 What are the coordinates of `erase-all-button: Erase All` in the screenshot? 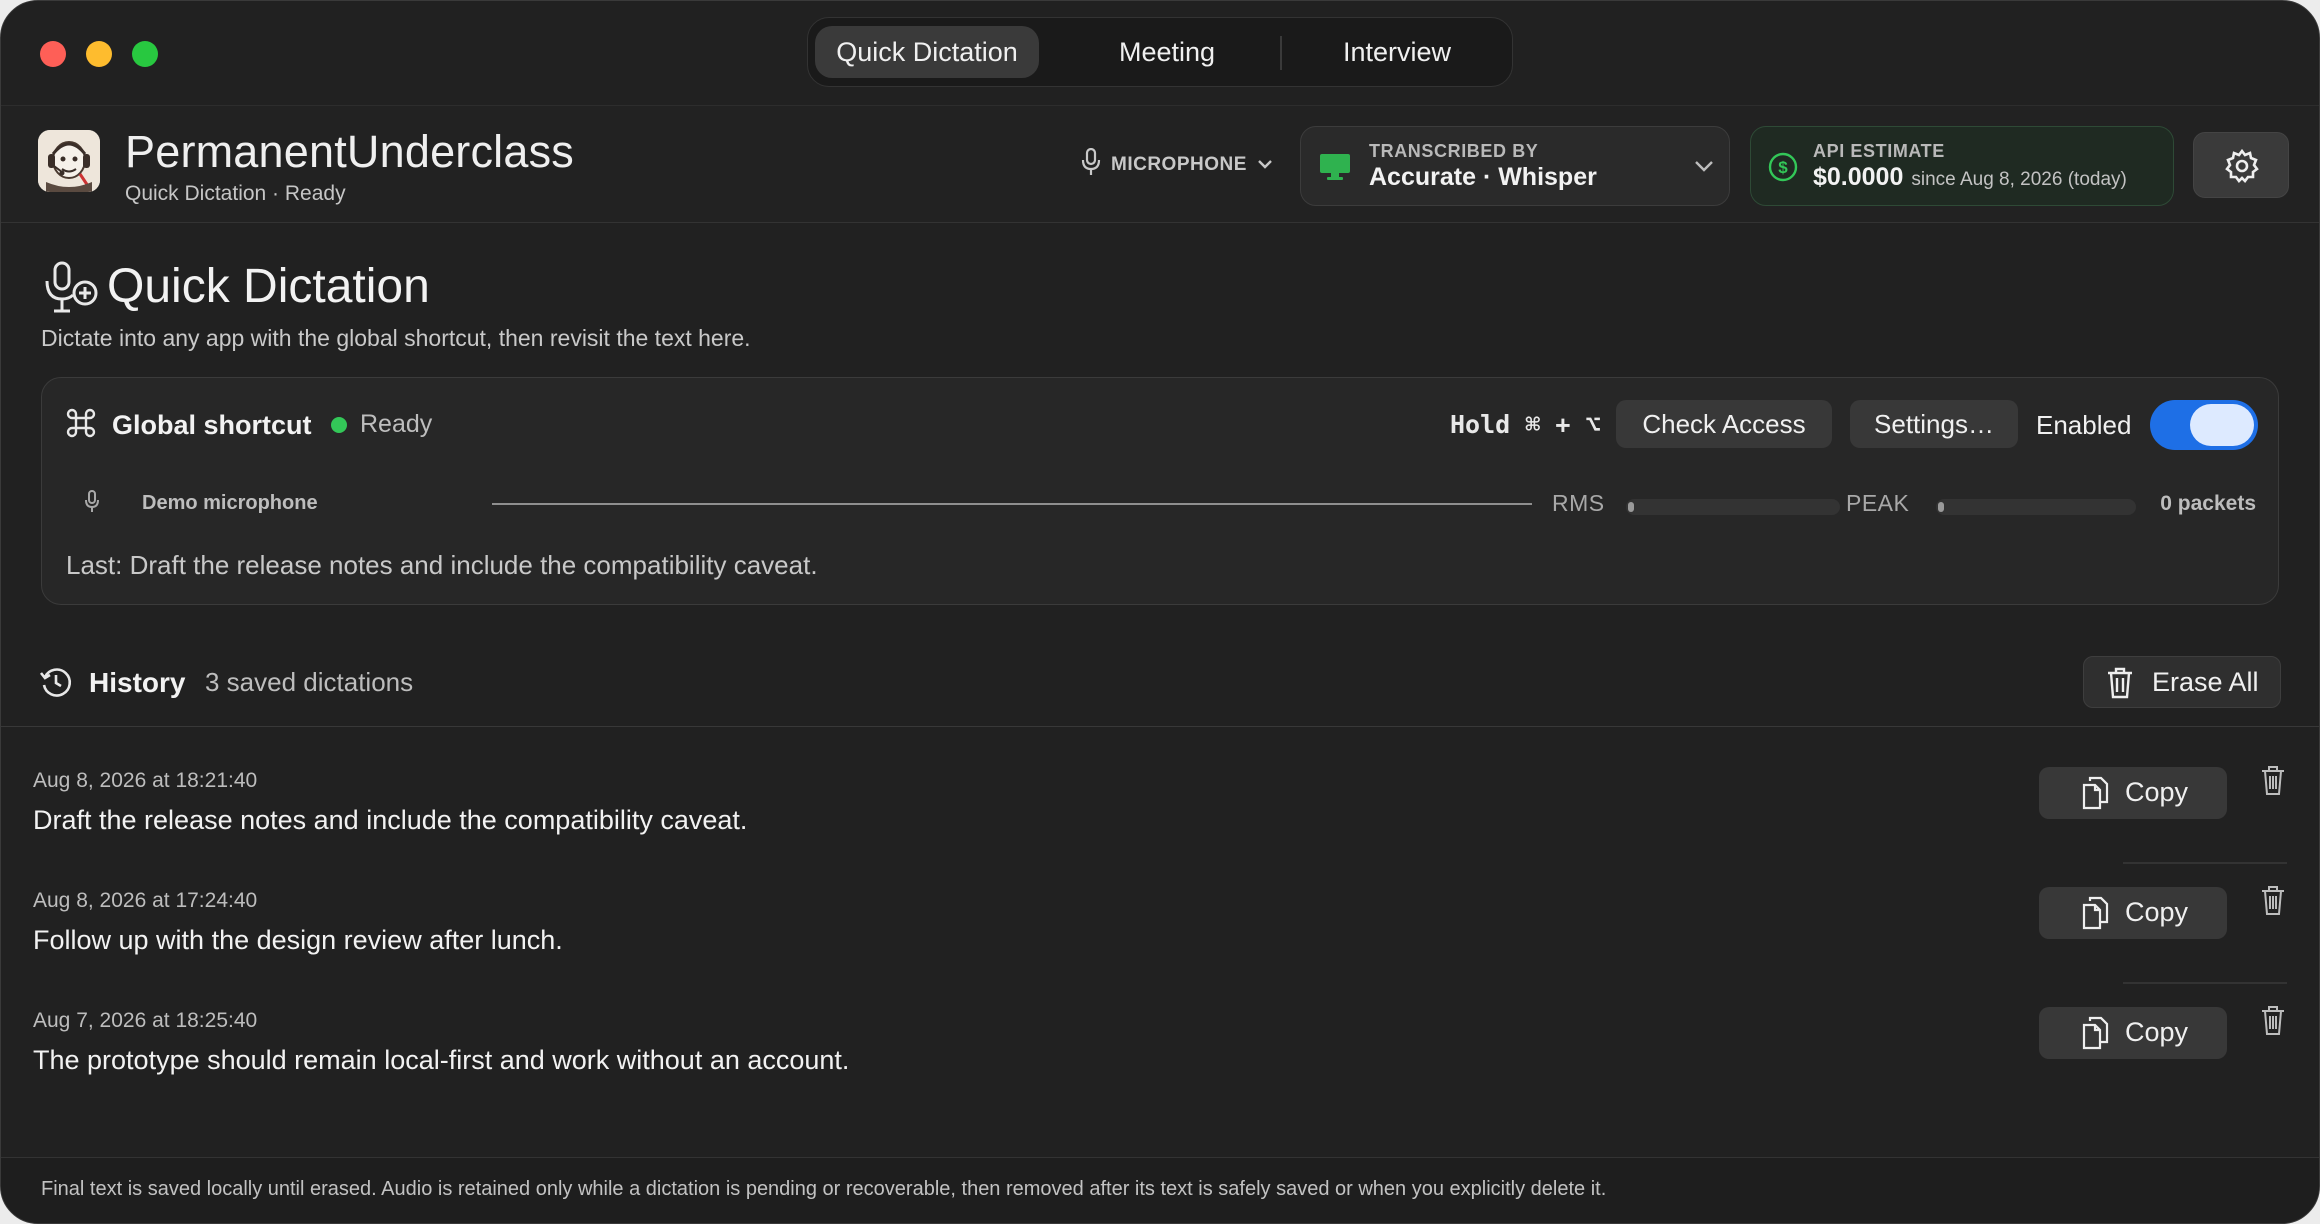 It's located at (2182, 682).